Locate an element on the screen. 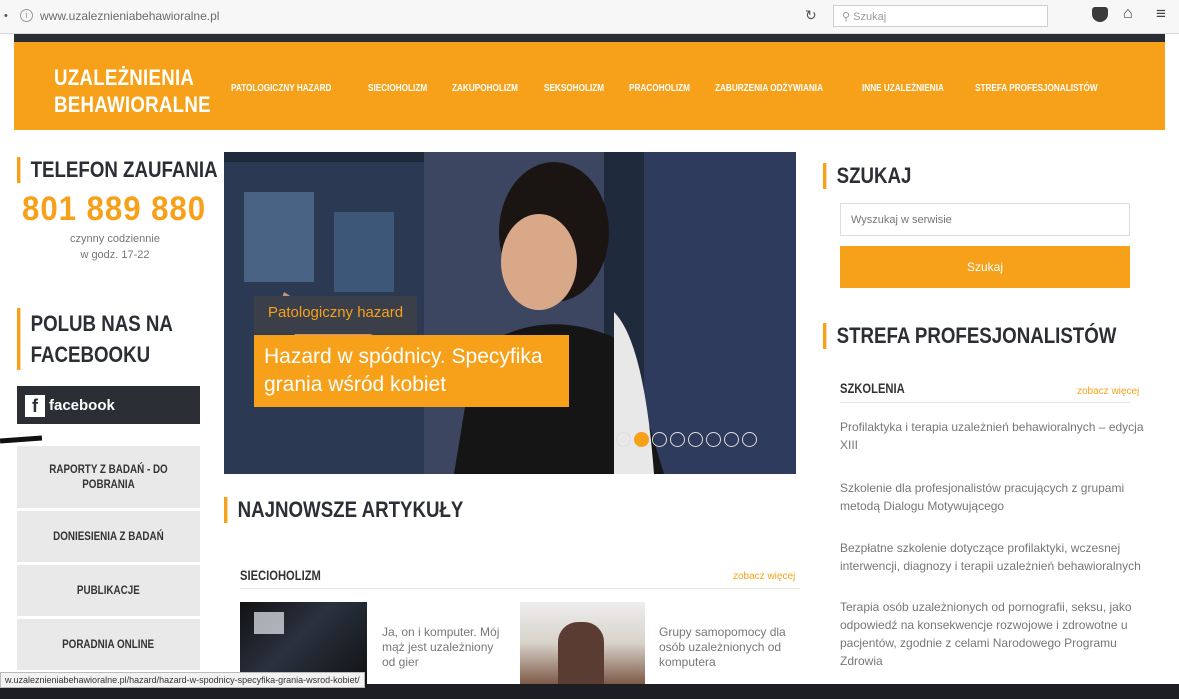 This screenshot has height=699, width=1179. nav-strefa-profesjonalistow: STREFA PROFESJONALISTÓW is located at coordinates (1036, 88).